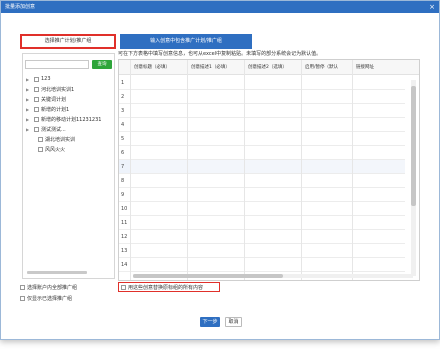  I want to click on tree-item: 湖北培训实训, so click(72, 139).